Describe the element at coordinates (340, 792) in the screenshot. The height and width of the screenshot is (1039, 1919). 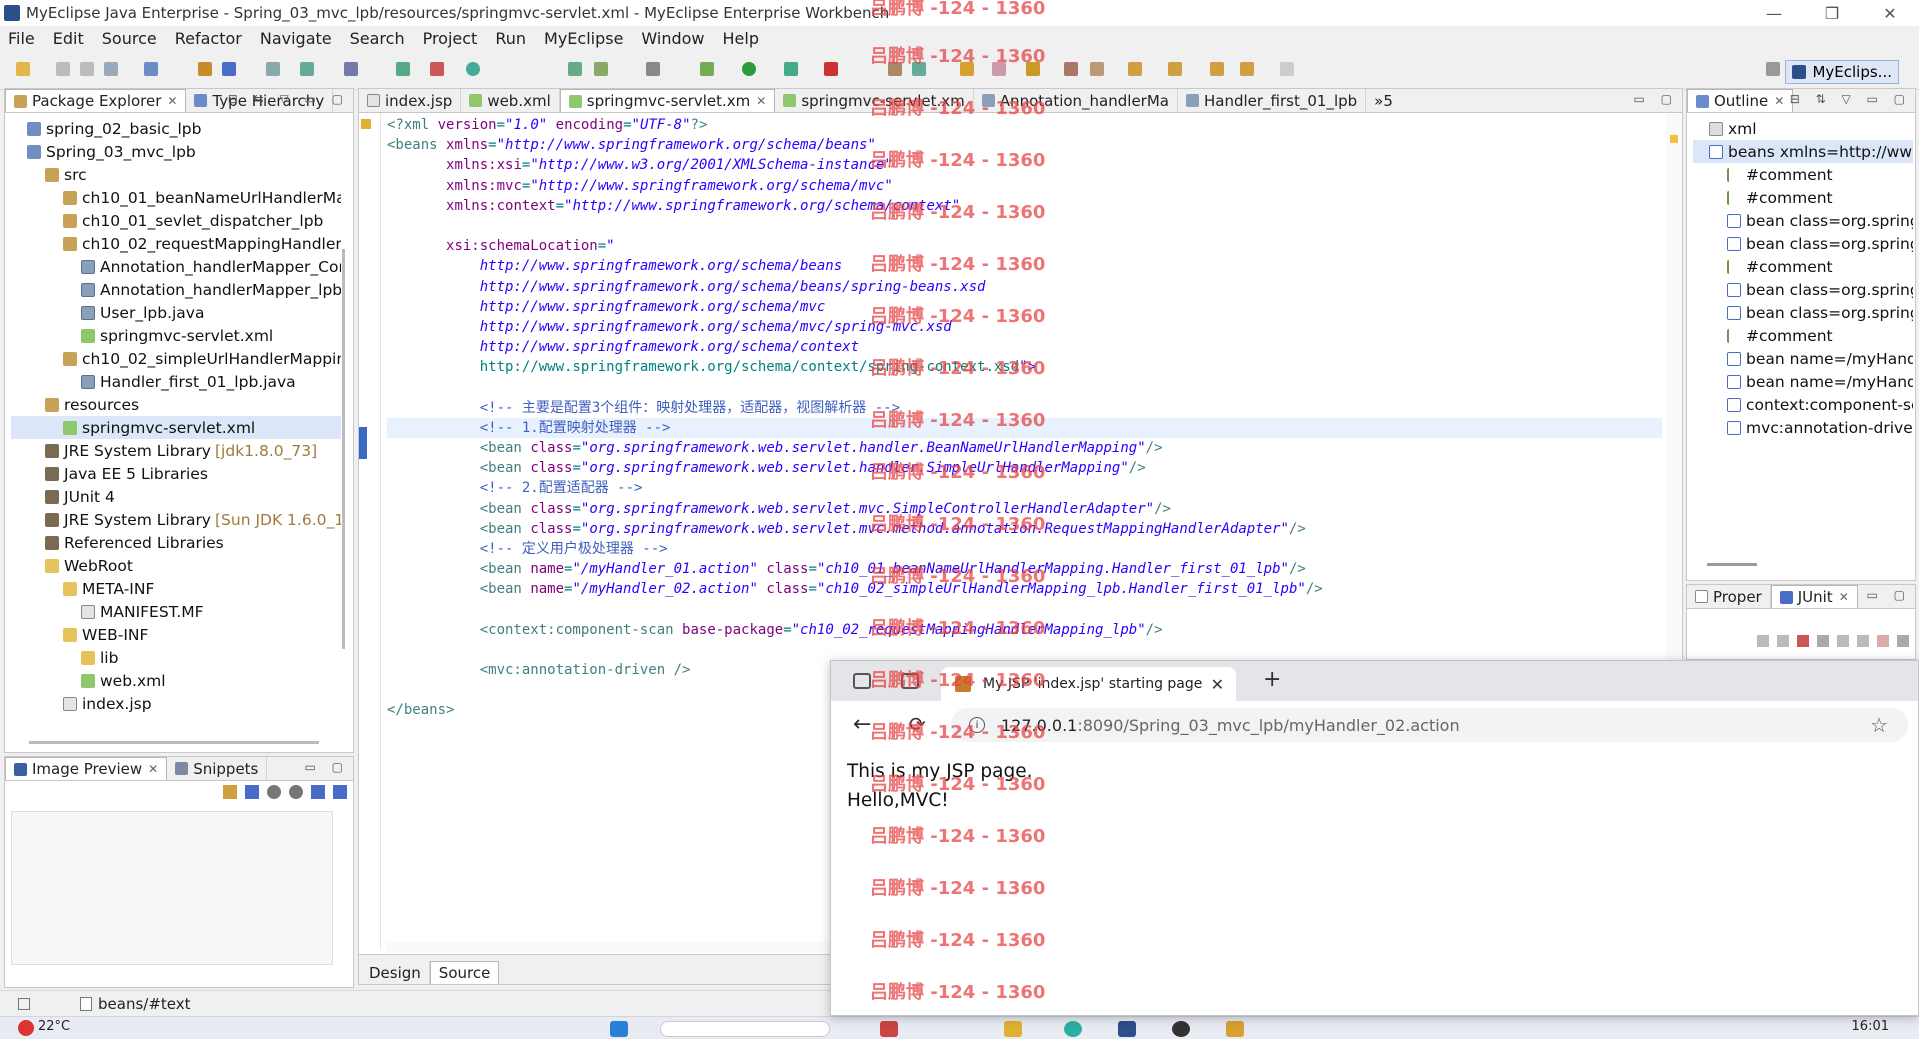
I see `rotate-icon` at that location.